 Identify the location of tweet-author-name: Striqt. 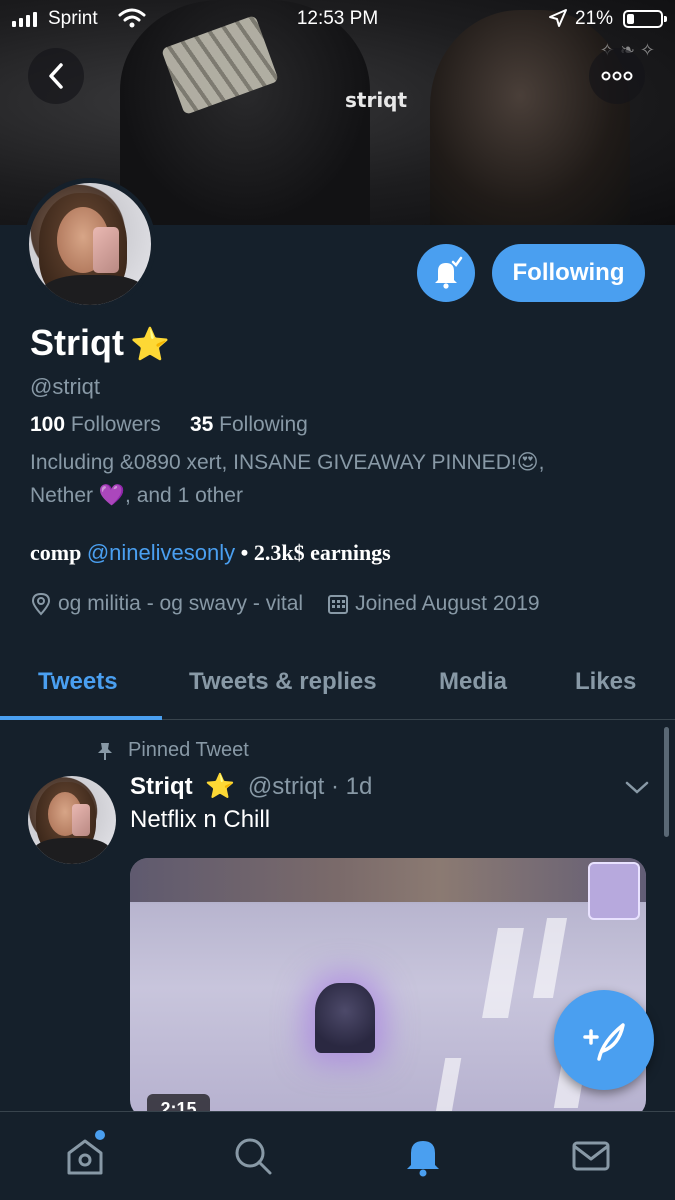
(161, 786).